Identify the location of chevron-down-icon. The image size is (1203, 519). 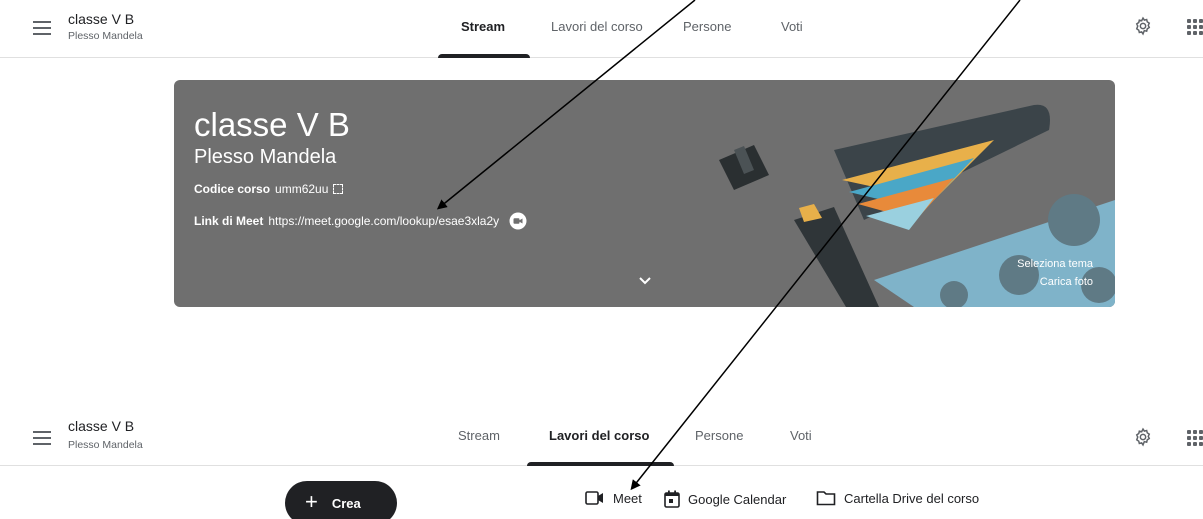
(645, 281).